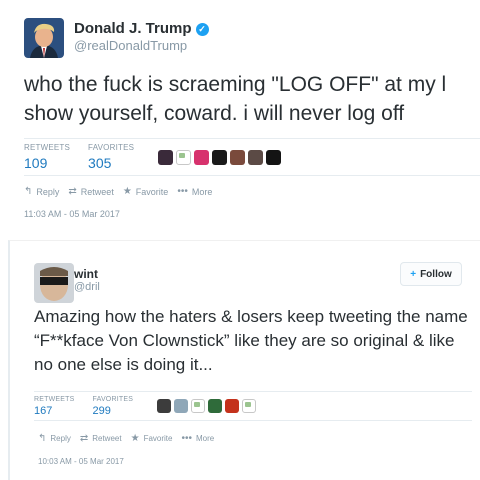 Image resolution: width=480 pixels, height=480 pixels. What do you see at coordinates (87, 287) in the screenshot?
I see `author-handle: @dril` at bounding box center [87, 287].